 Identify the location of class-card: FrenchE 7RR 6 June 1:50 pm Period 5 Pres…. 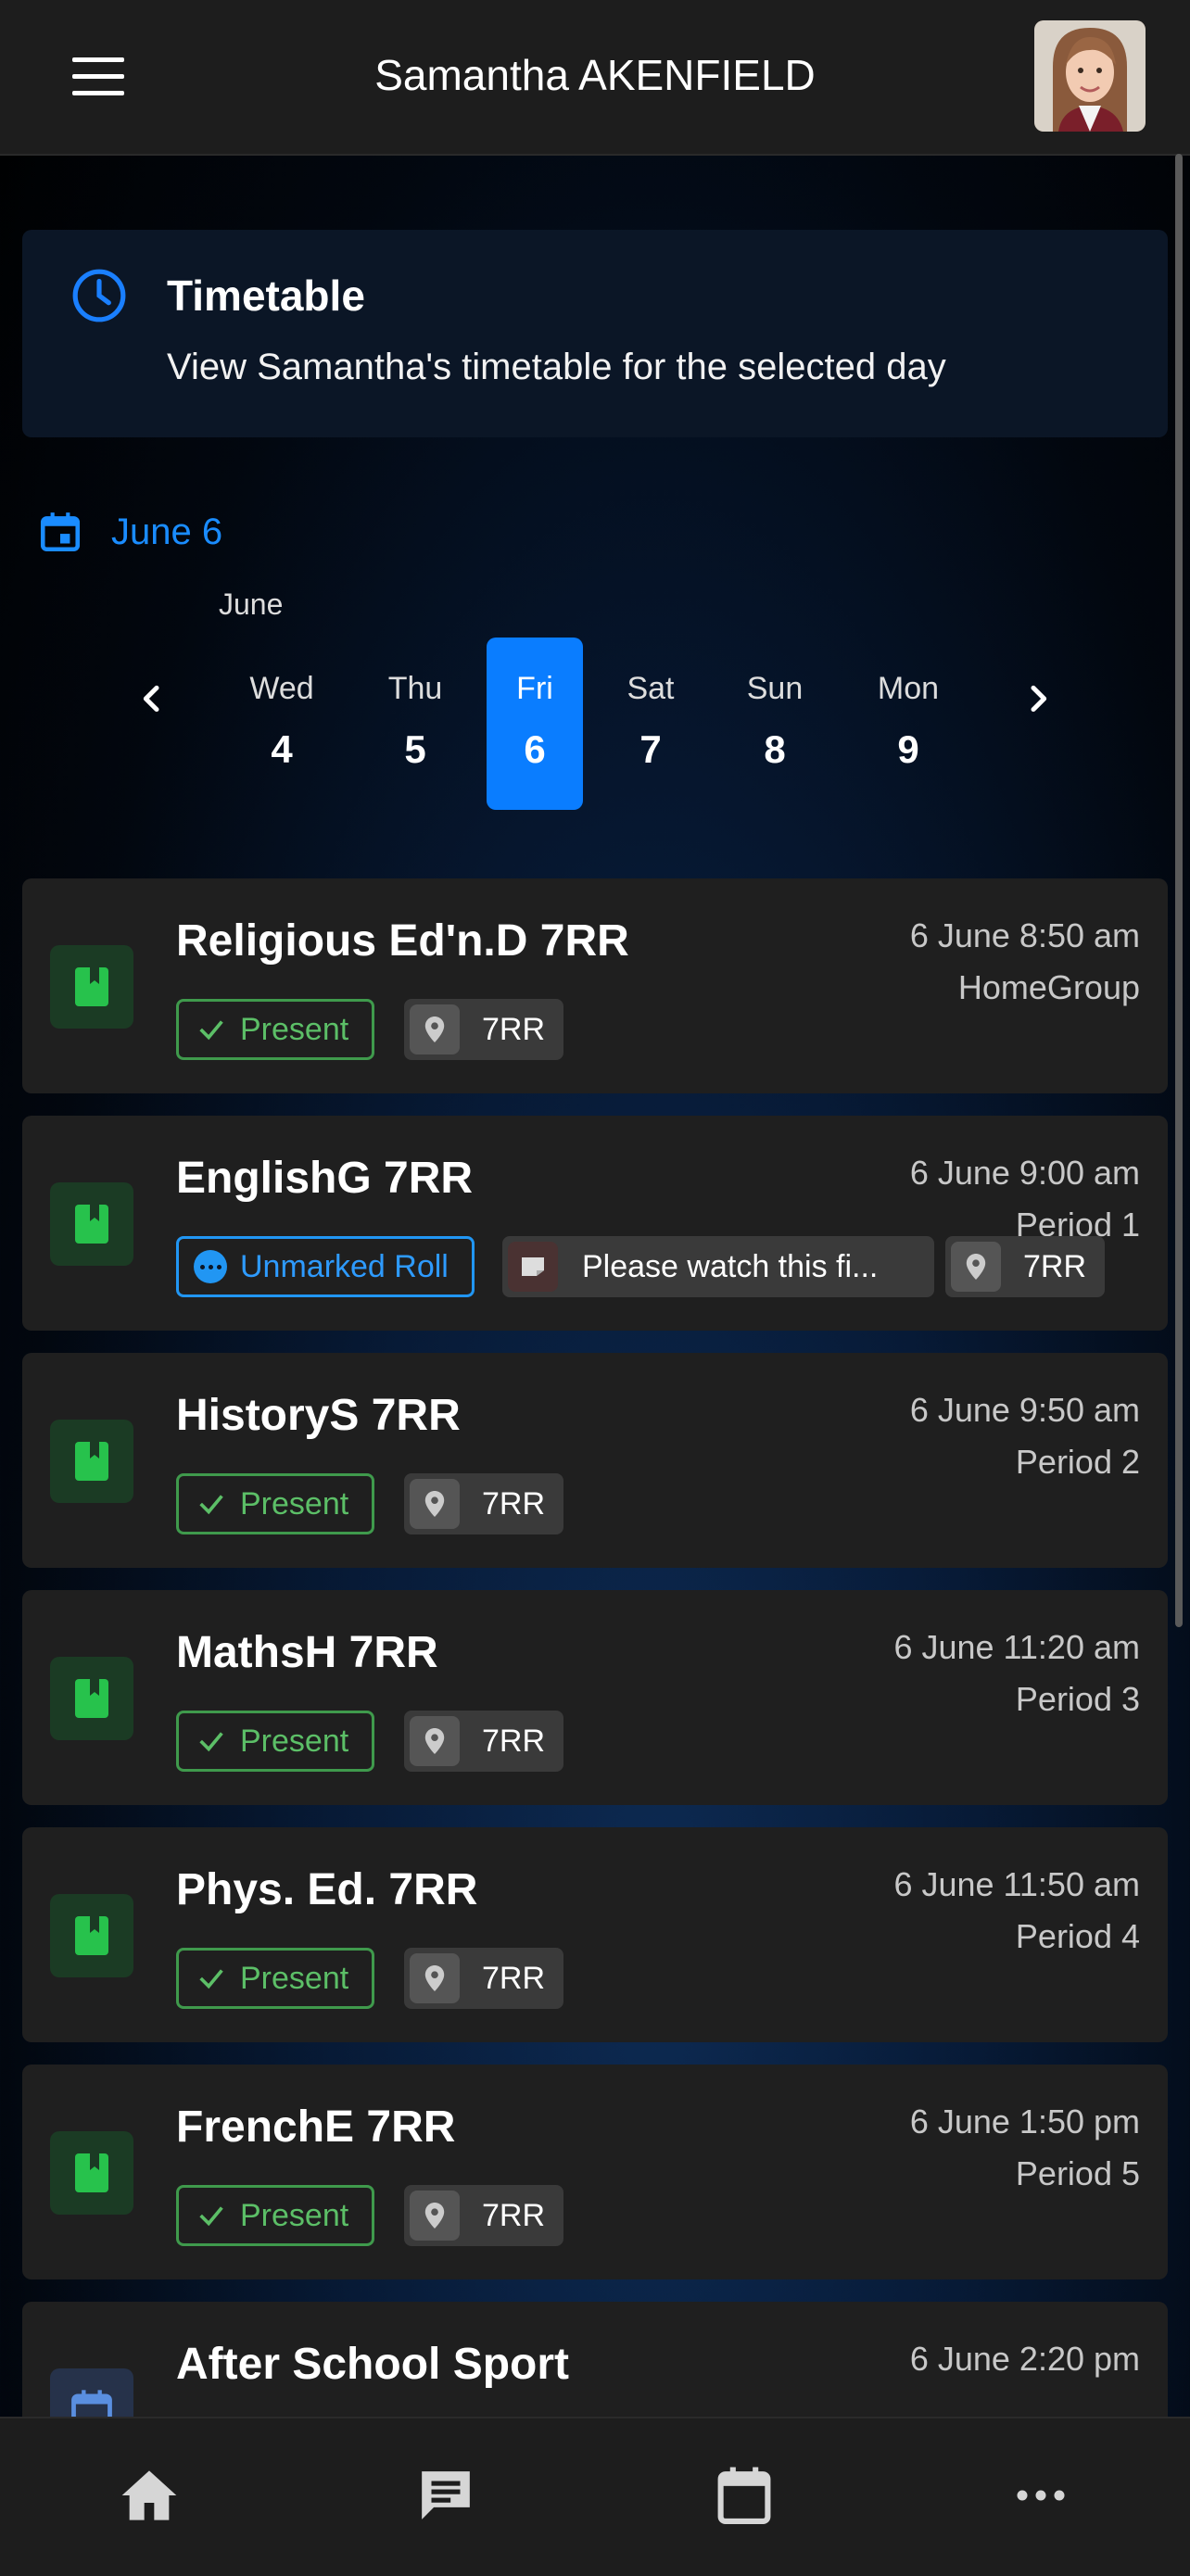
(595, 2172).